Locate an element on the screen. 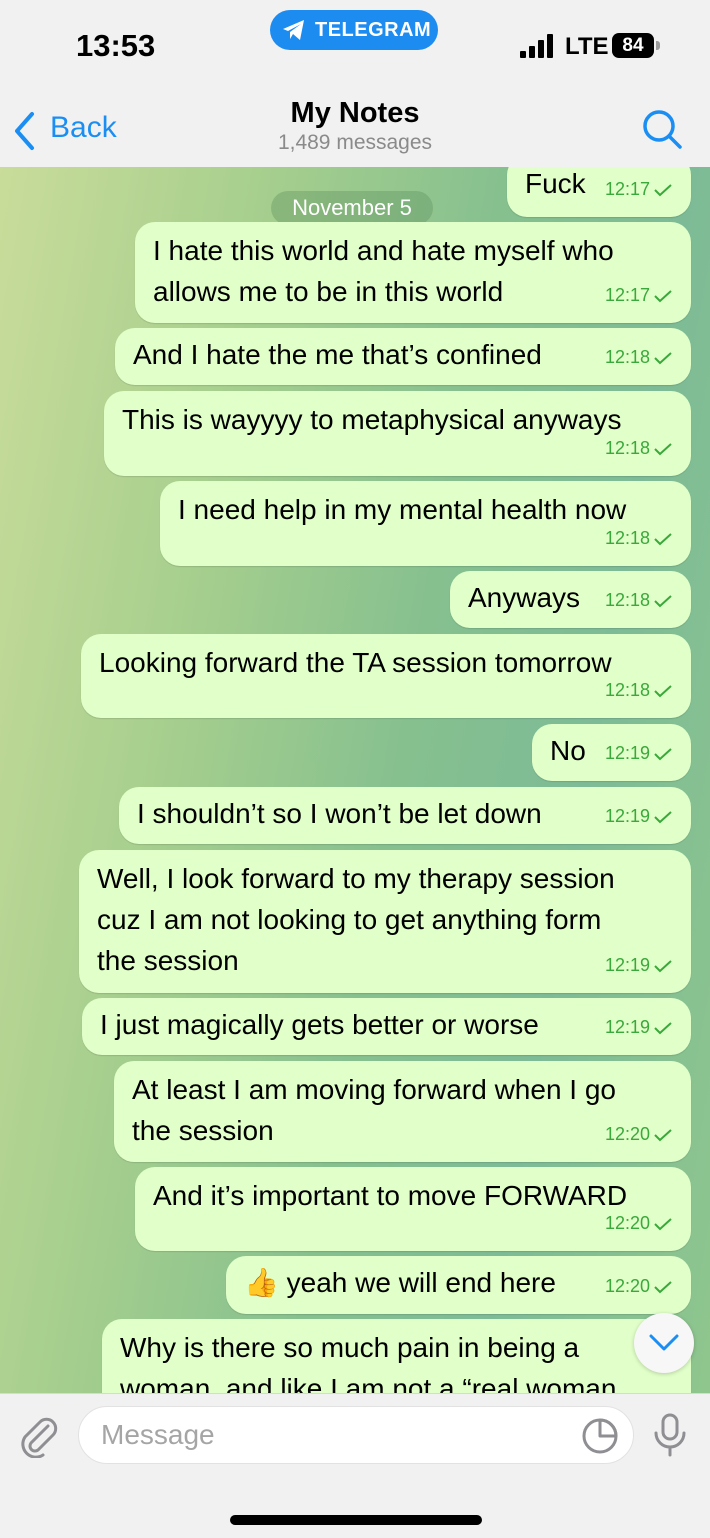 The image size is (710, 1538). date-chip: November 5 is located at coordinates (352, 208).